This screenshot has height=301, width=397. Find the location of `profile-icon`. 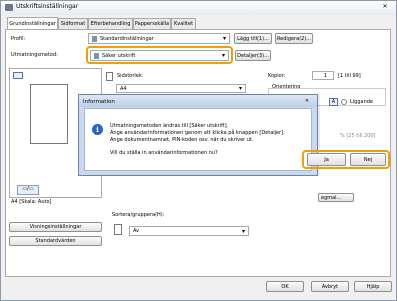

profile-icon is located at coordinates (94, 38).